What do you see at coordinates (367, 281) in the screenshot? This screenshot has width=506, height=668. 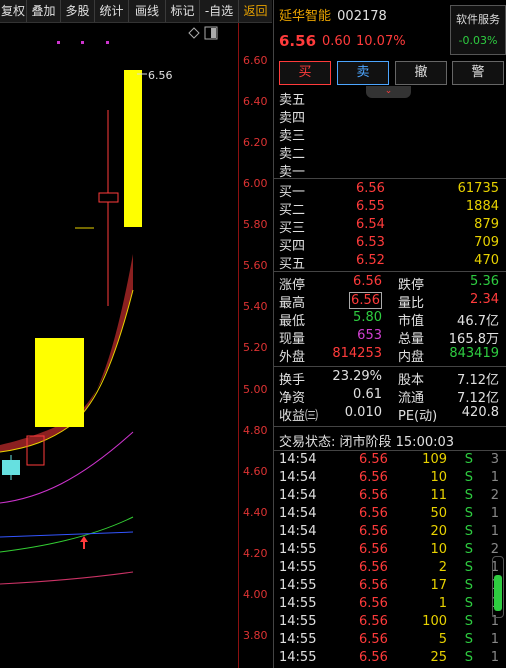 I see `limit-up-value: 6.56` at bounding box center [367, 281].